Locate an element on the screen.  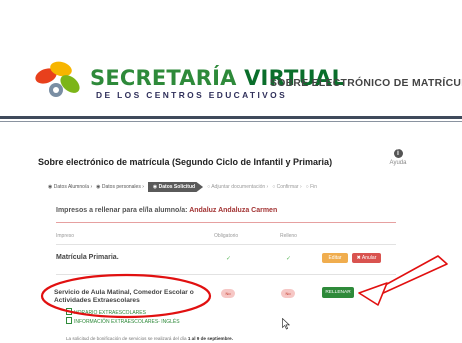
step-adjuntar-documentacion: ○ Adjuntar documentación › is located at coordinates (238, 187).